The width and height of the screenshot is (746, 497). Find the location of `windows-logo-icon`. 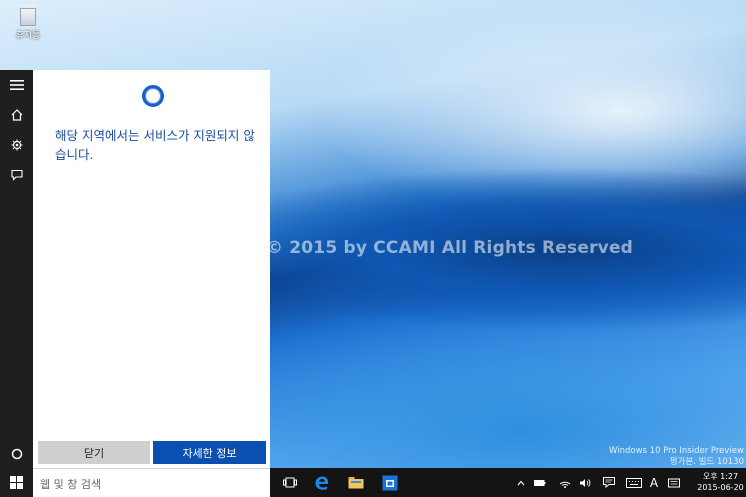

windows-logo-icon is located at coordinates (16, 482).